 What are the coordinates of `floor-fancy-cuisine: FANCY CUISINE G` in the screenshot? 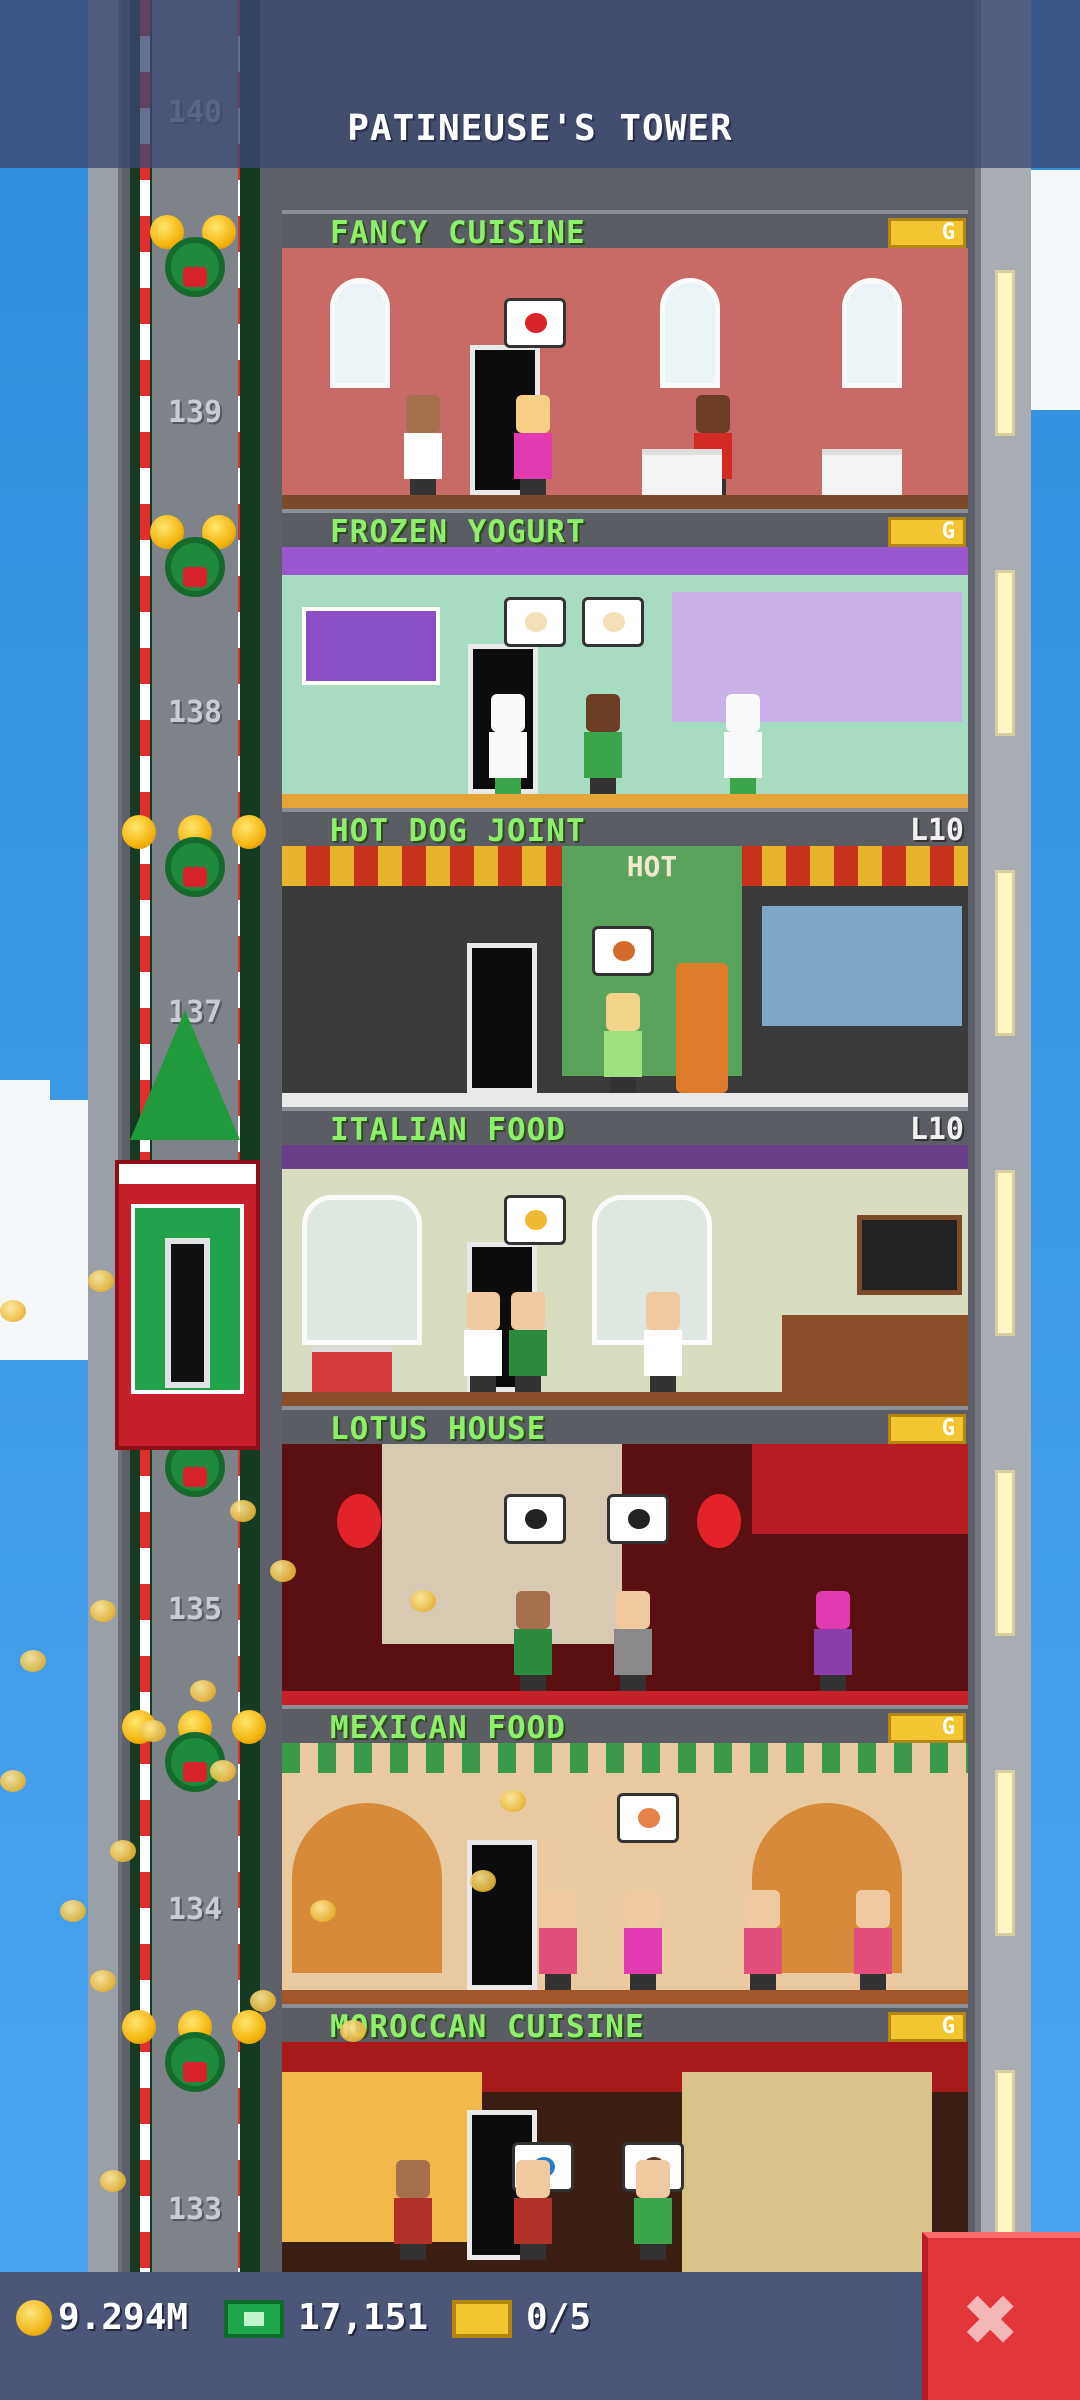 It's located at (625, 359).